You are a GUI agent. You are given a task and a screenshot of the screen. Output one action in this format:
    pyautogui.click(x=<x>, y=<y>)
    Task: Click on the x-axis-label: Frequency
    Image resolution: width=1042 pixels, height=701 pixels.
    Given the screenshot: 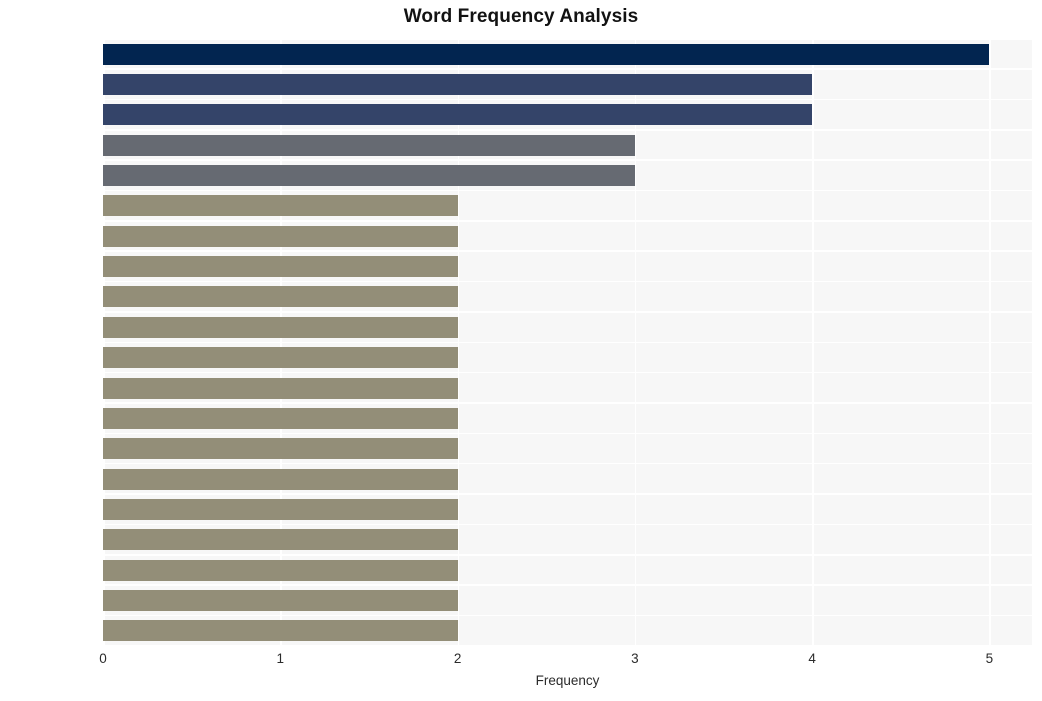 What is the action you would take?
    pyautogui.click(x=567, y=680)
    